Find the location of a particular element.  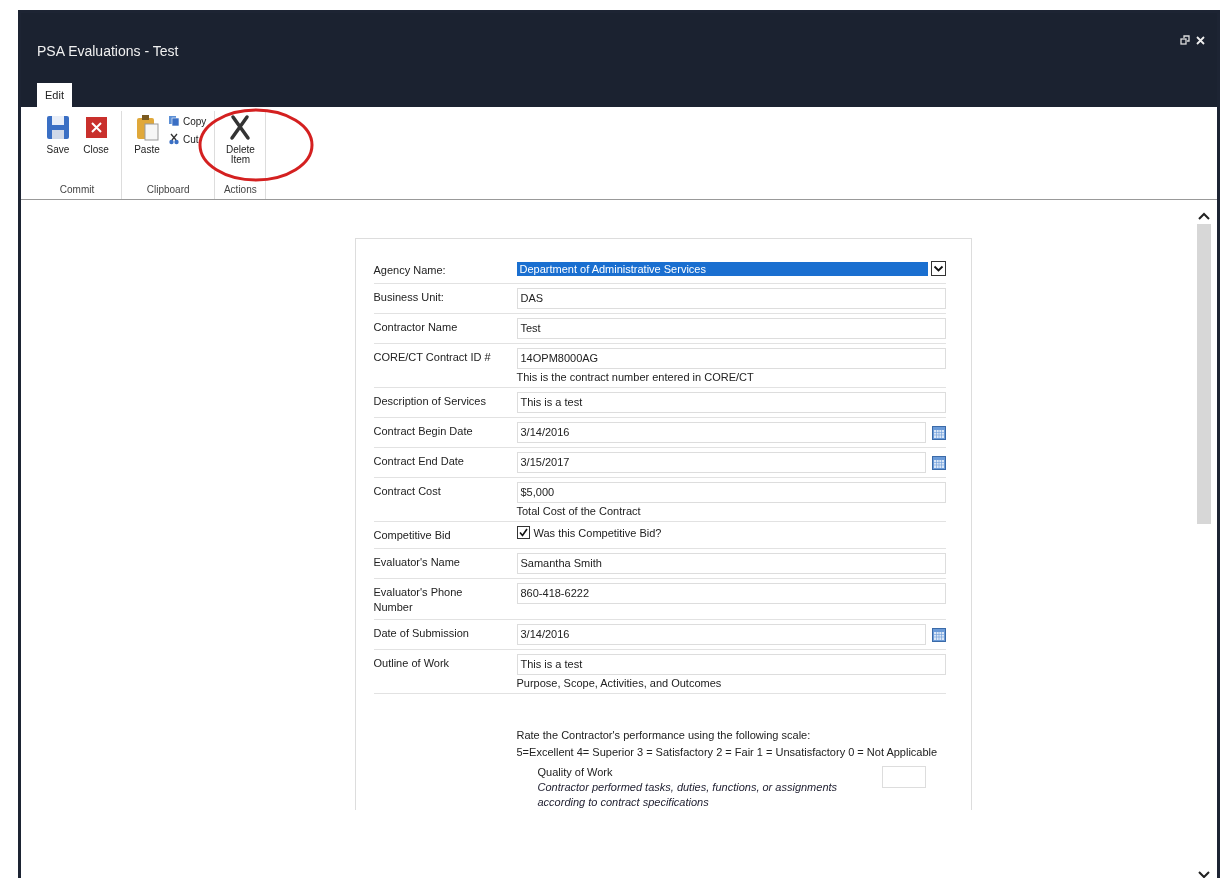

field-label: Evaluator's Phone Number is located at coordinates (418, 600).